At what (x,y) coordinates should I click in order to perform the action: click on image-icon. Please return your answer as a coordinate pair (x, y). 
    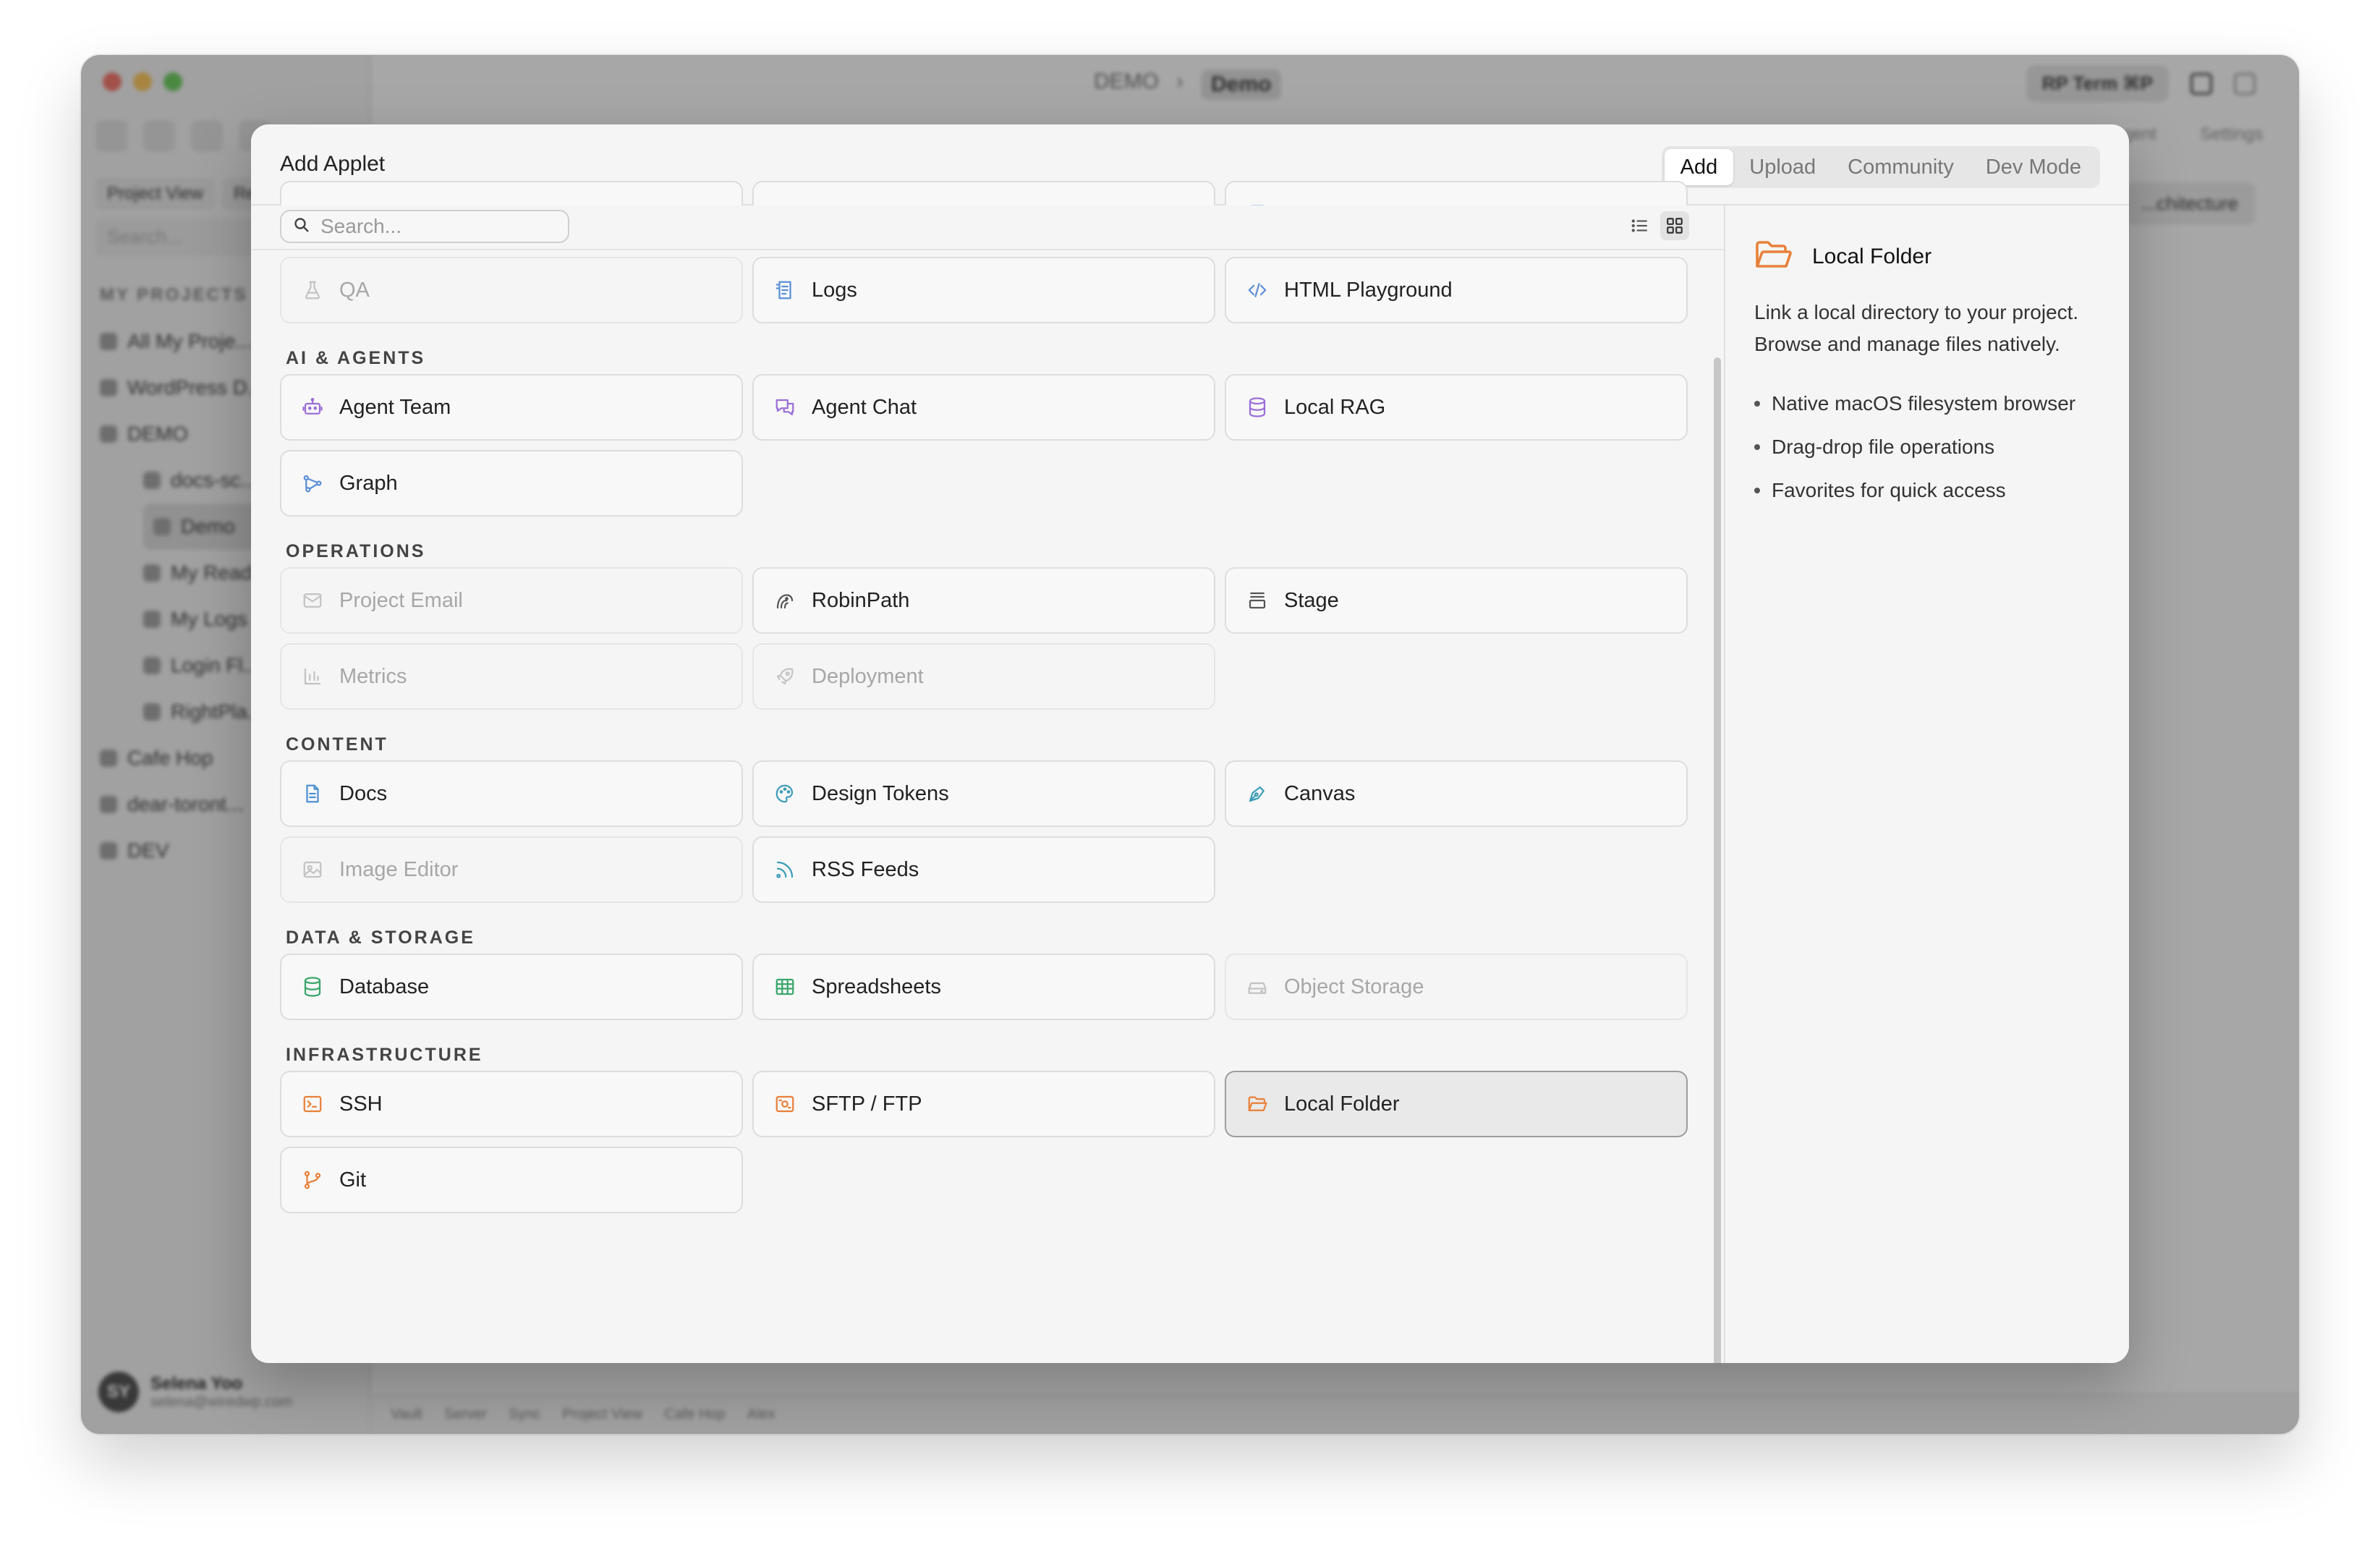
    Looking at the image, I should click on (313, 869).